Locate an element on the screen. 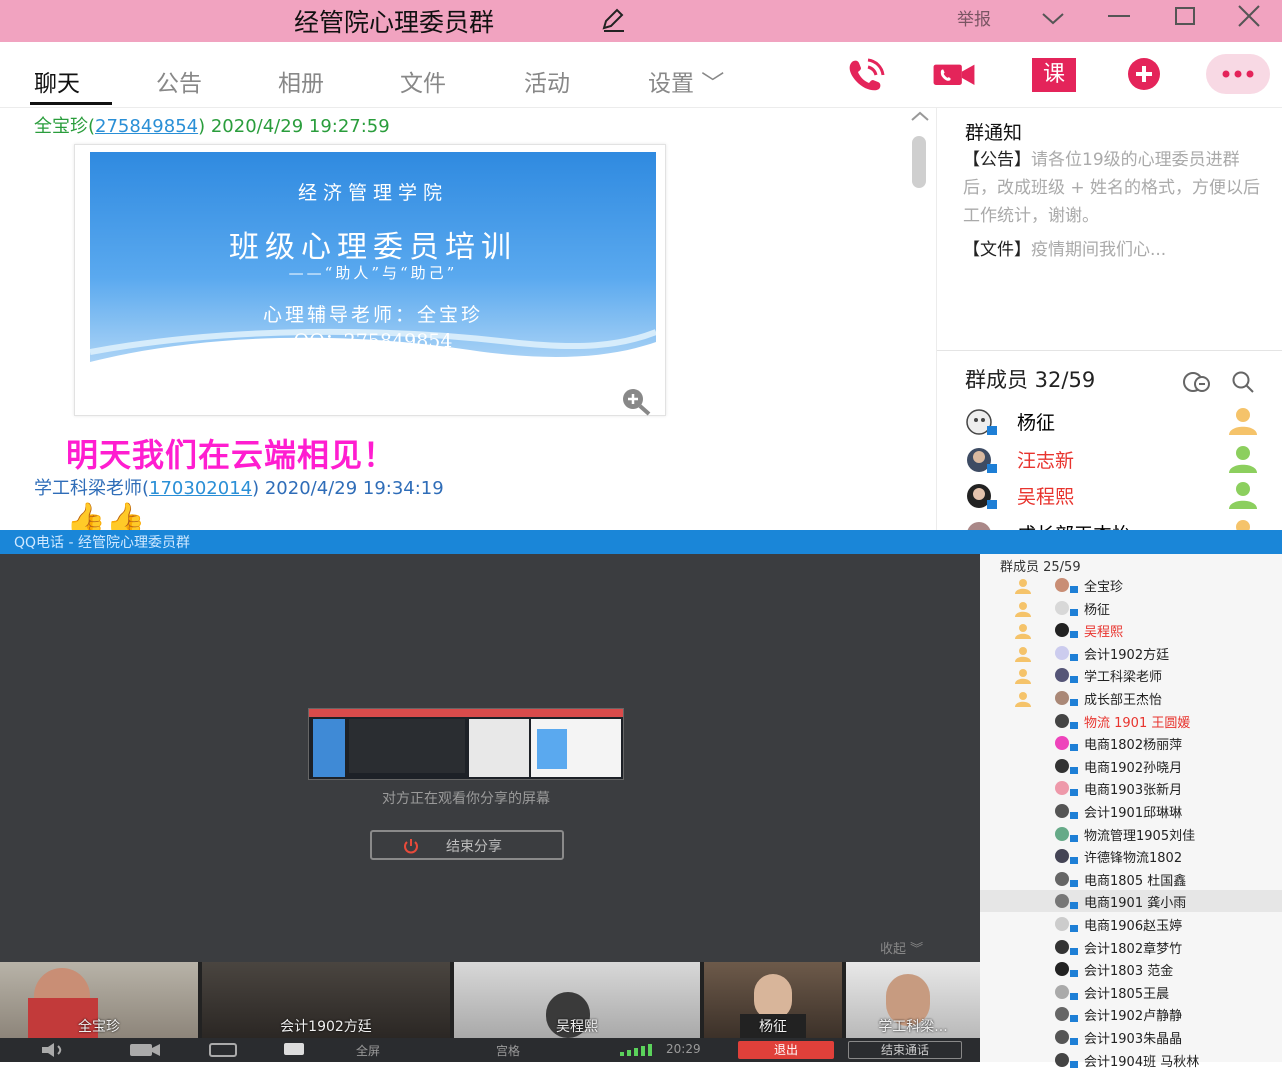  call-member-item: 会计1803 范金 is located at coordinates (1131, 969).